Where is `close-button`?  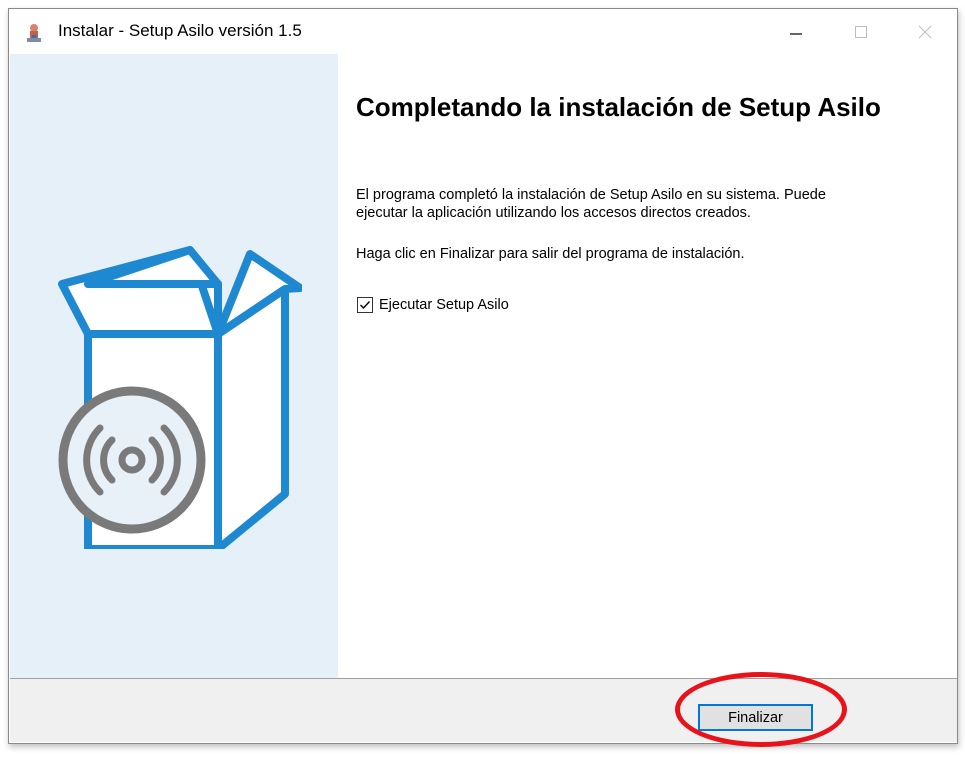 close-button is located at coordinates (925, 31).